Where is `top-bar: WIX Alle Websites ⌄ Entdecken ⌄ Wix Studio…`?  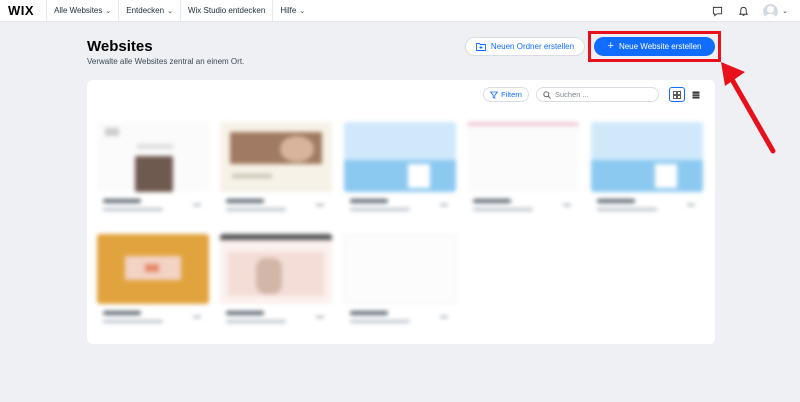
top-bar: WIX Alle Websites ⌄ Entdecken ⌄ Wix Studio… is located at coordinates (400, 11).